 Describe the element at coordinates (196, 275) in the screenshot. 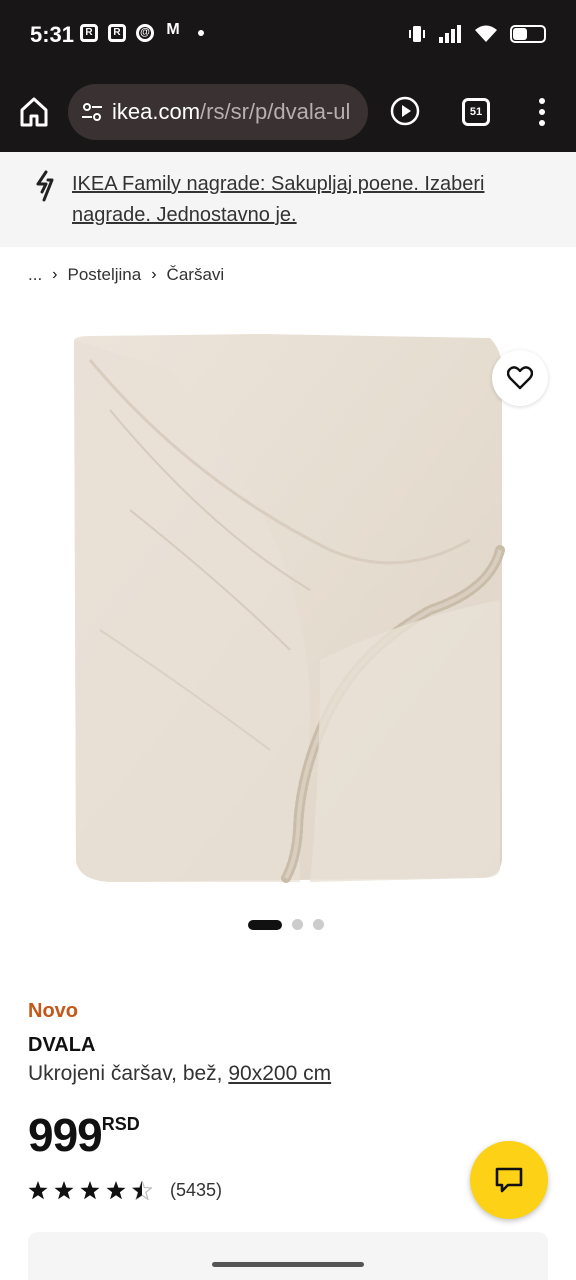

I see `breadcrumb-item-carsavi: Čaršavi` at that location.